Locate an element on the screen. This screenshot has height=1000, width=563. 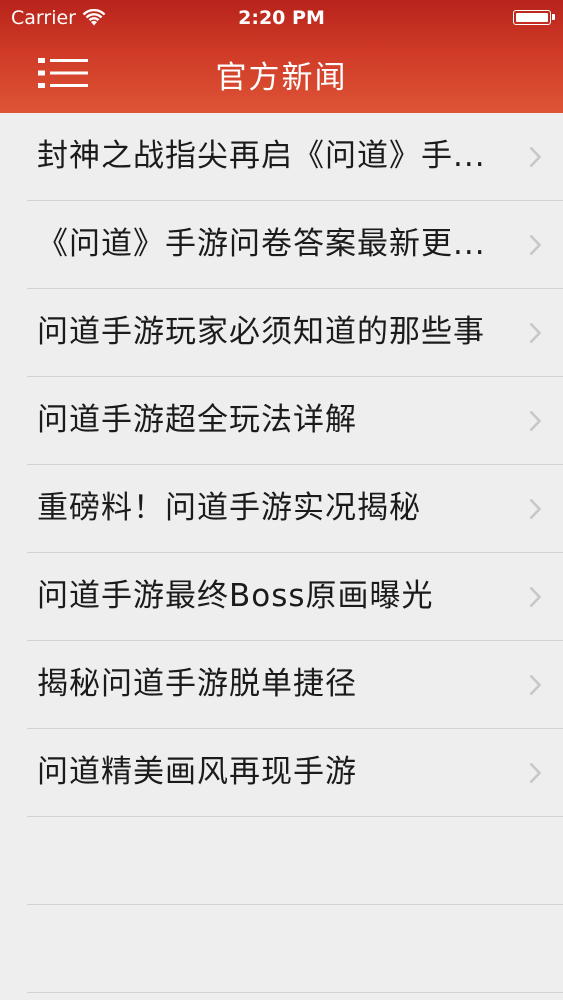
news-item-title: 重磅料！问道手游实况揭秘 is located at coordinates (229, 508).